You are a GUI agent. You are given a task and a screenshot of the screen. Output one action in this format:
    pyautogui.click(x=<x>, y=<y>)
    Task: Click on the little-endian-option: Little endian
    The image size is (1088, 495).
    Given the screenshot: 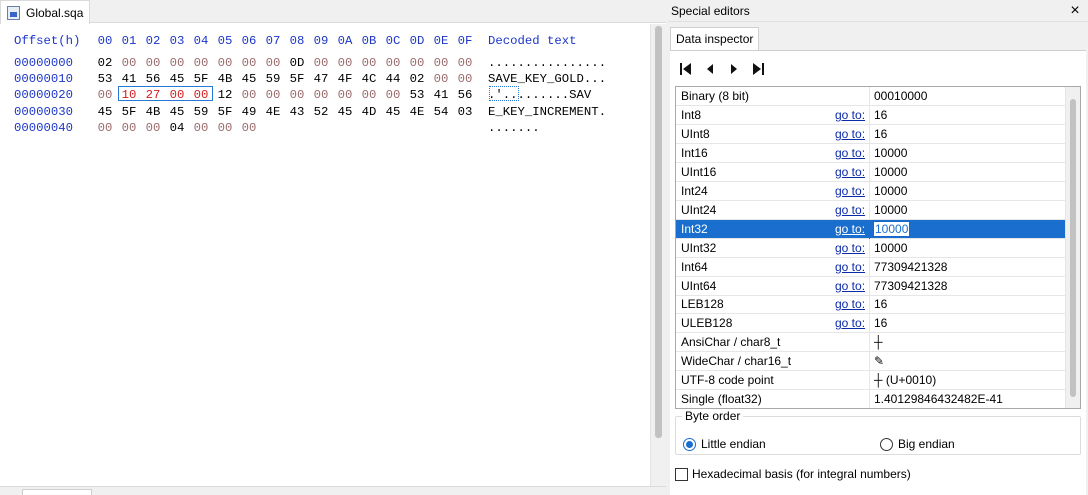 What is the action you would take?
    pyautogui.click(x=724, y=444)
    